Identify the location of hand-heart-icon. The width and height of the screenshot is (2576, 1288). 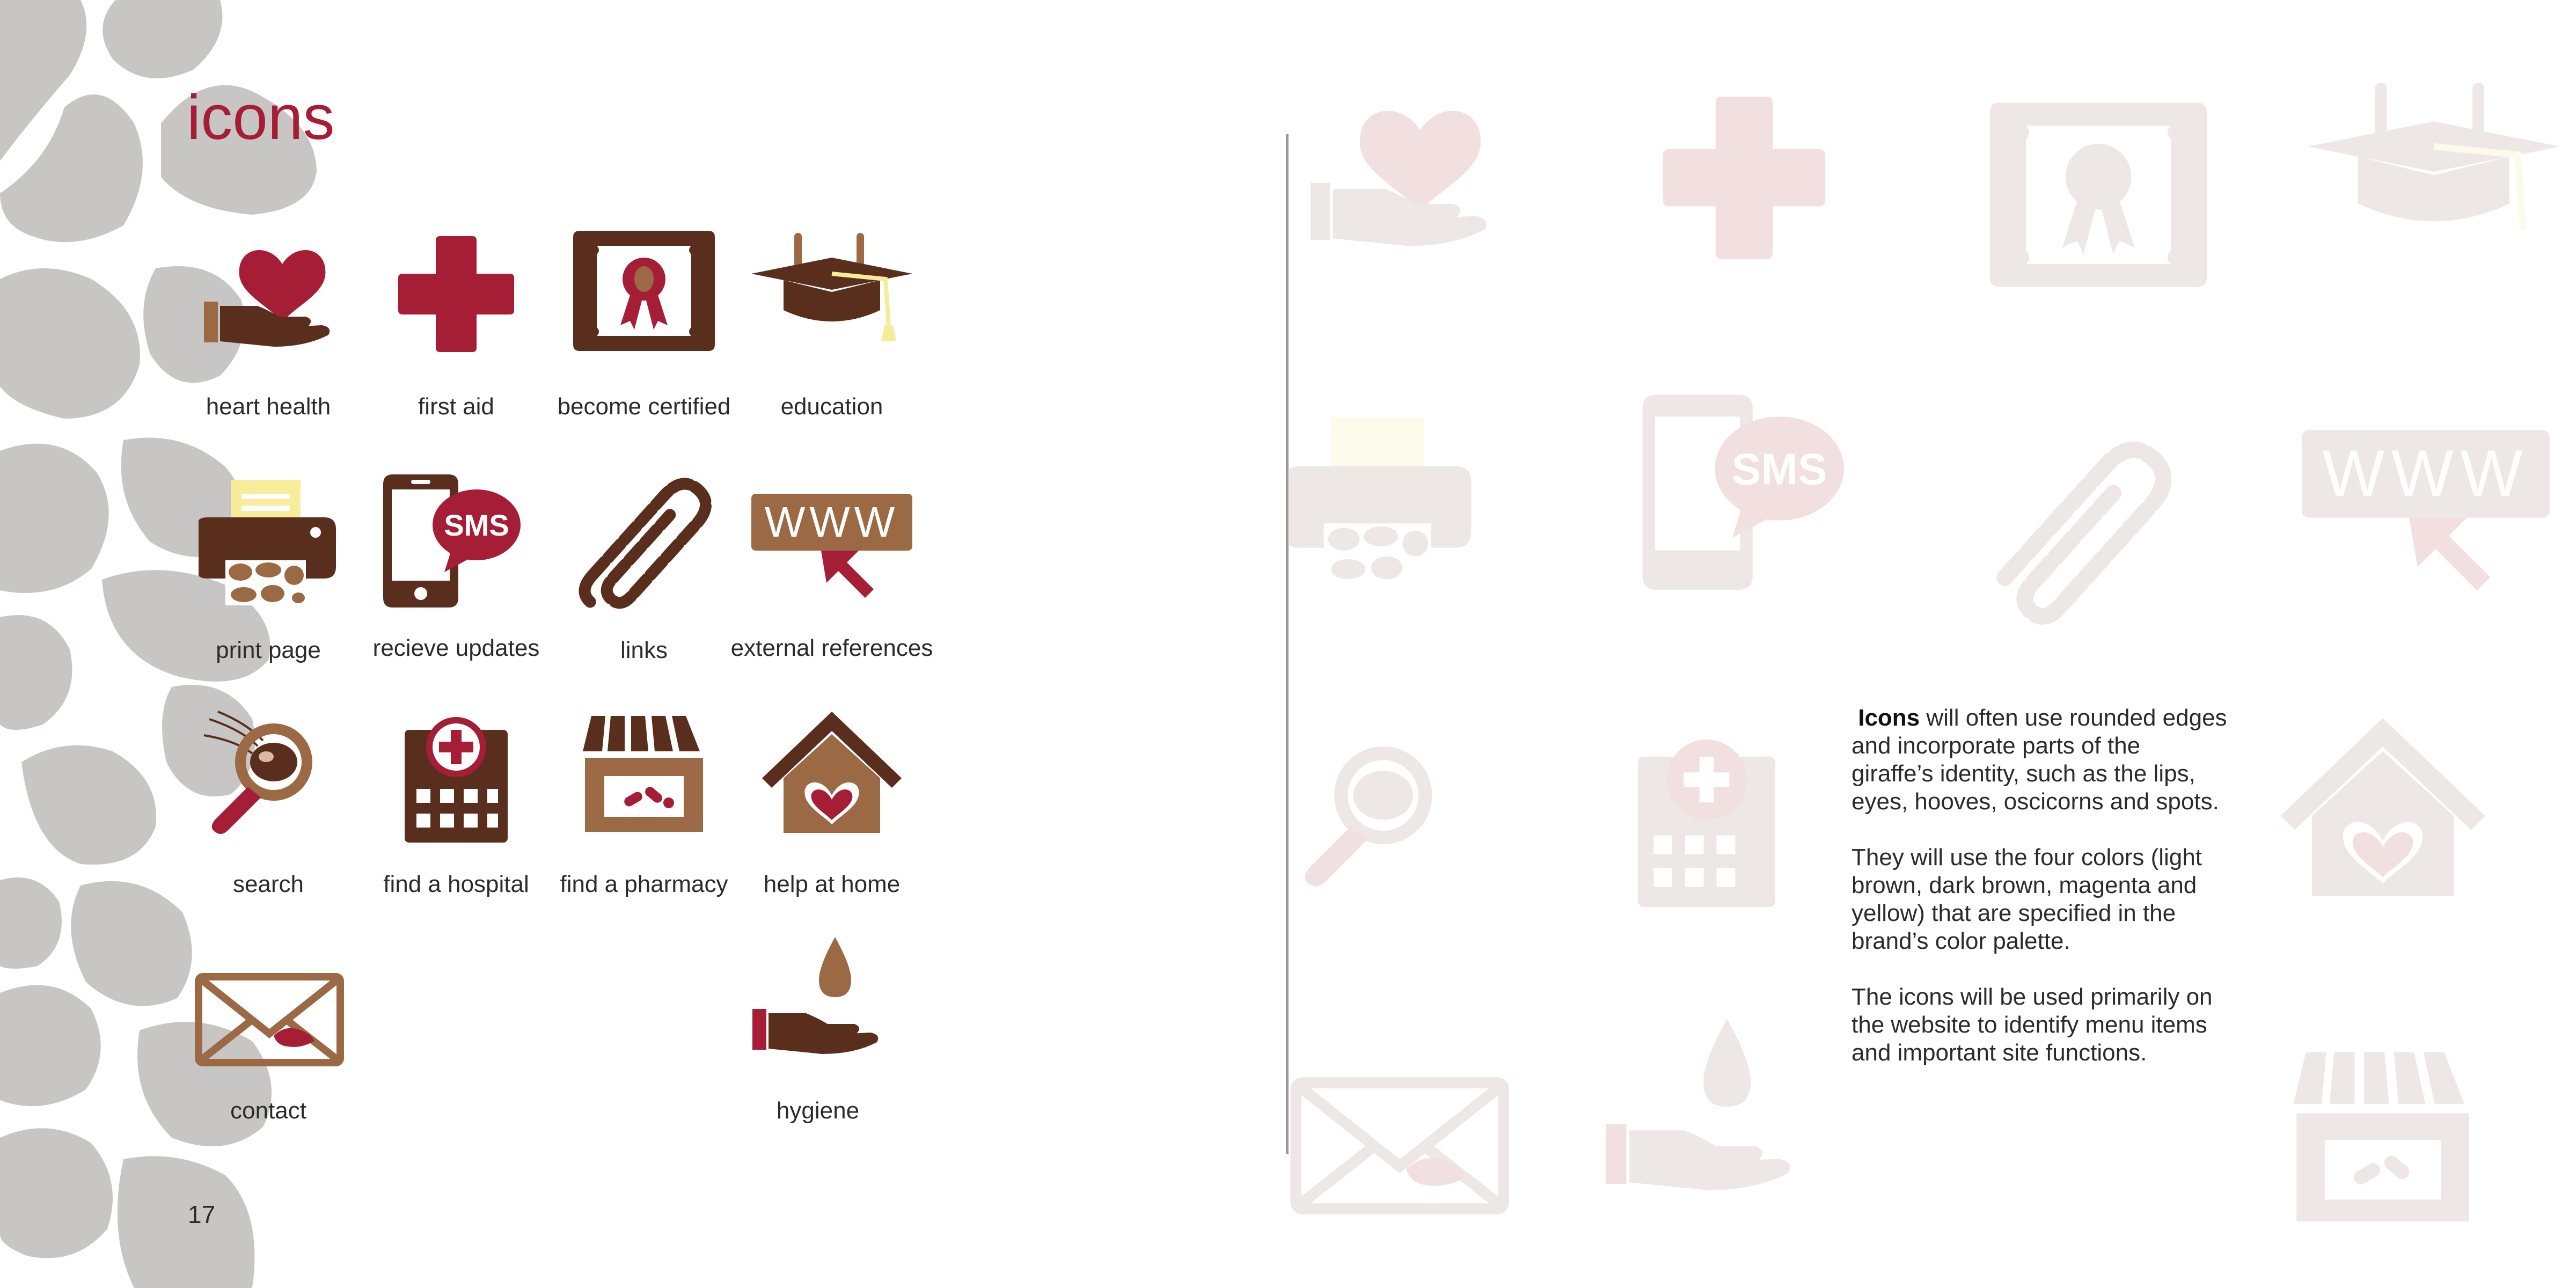
(267, 298).